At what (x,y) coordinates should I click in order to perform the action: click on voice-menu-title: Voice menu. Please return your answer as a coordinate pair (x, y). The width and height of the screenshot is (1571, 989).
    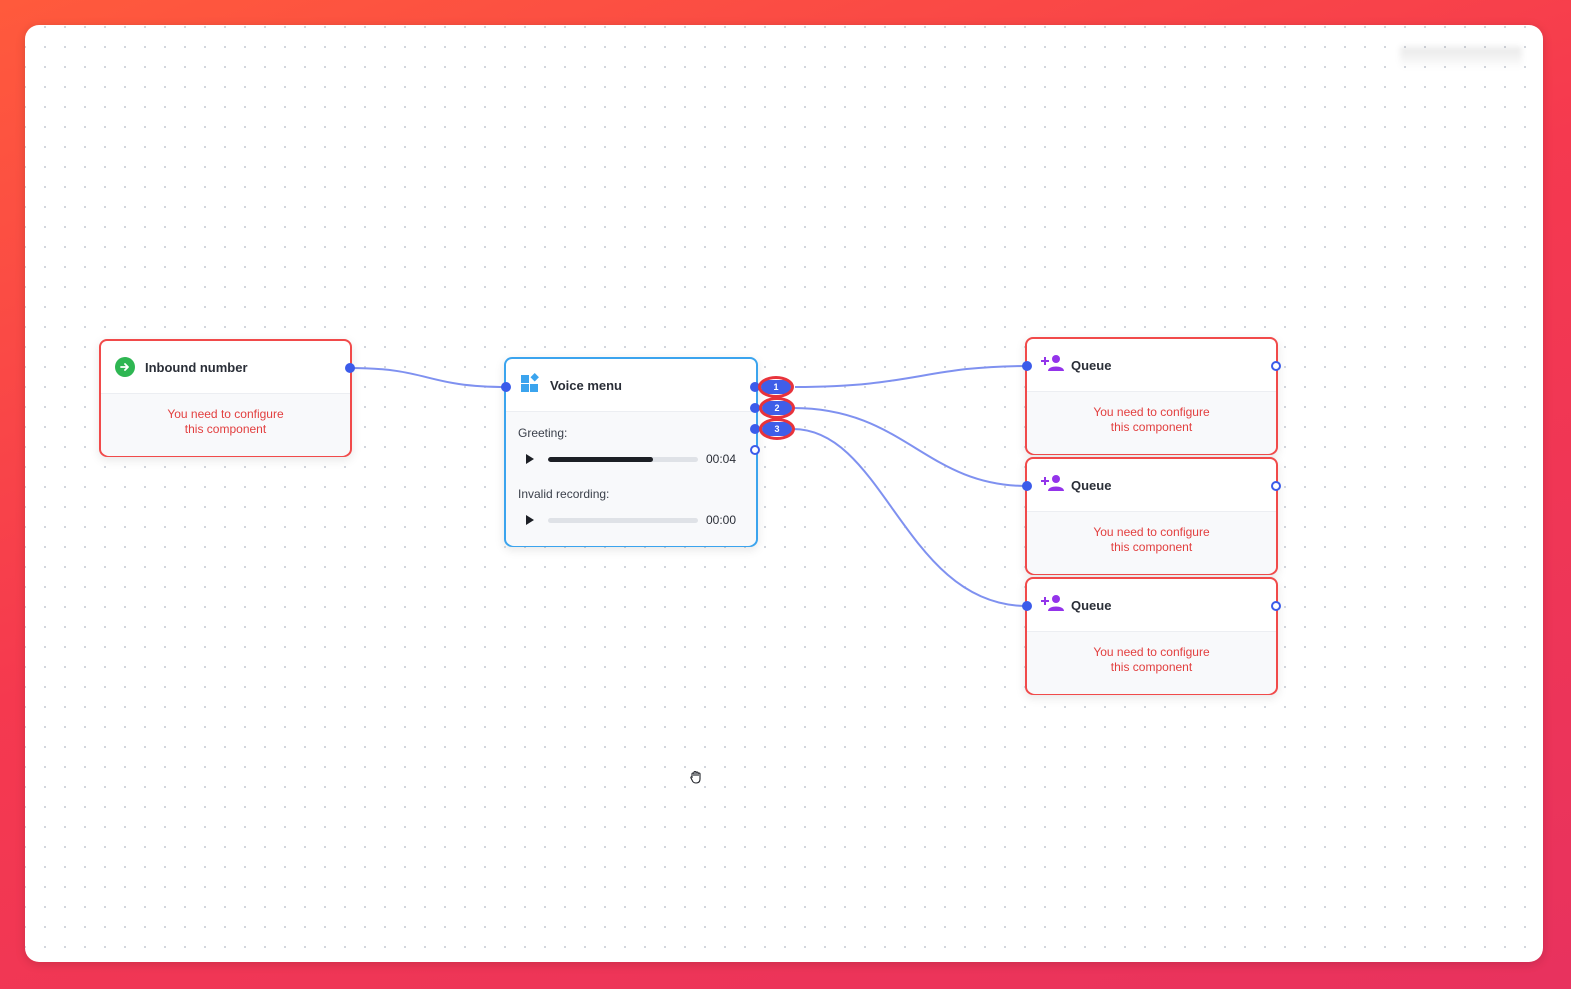
    Looking at the image, I should click on (586, 385).